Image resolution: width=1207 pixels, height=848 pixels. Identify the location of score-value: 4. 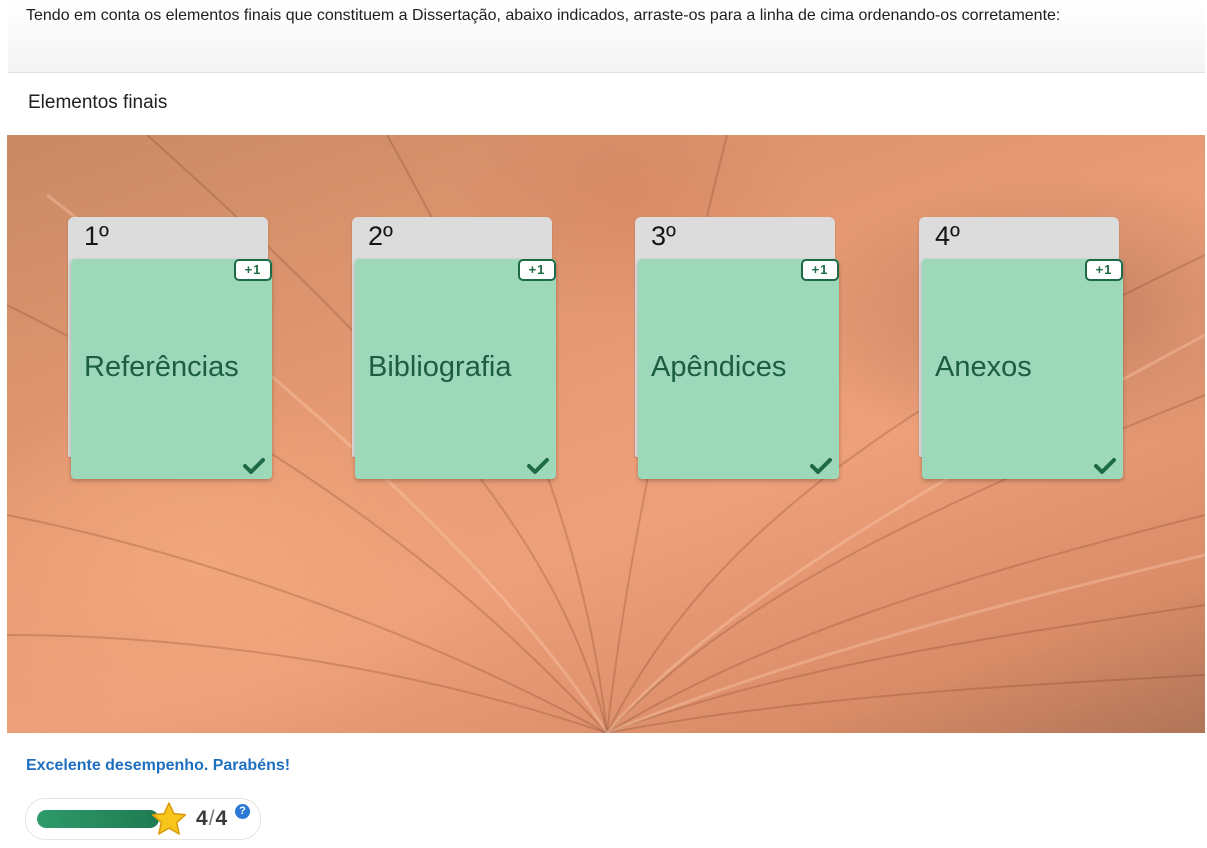
(202, 818).